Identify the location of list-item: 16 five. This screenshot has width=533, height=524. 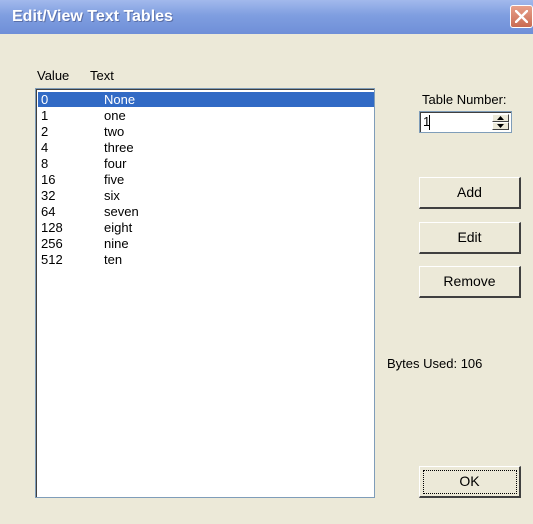
(206, 179).